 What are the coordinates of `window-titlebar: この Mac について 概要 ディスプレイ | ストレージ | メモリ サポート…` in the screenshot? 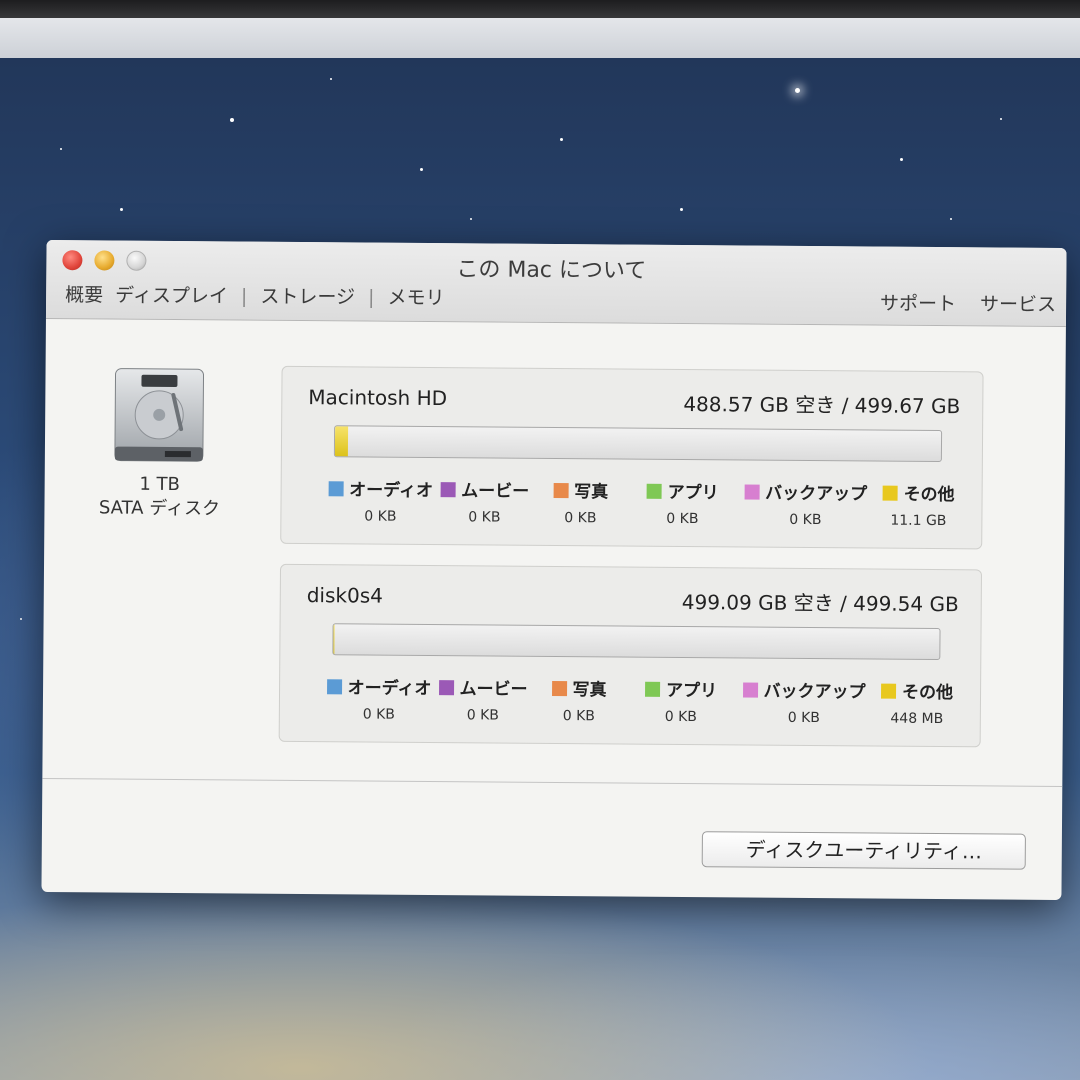 It's located at (556, 284).